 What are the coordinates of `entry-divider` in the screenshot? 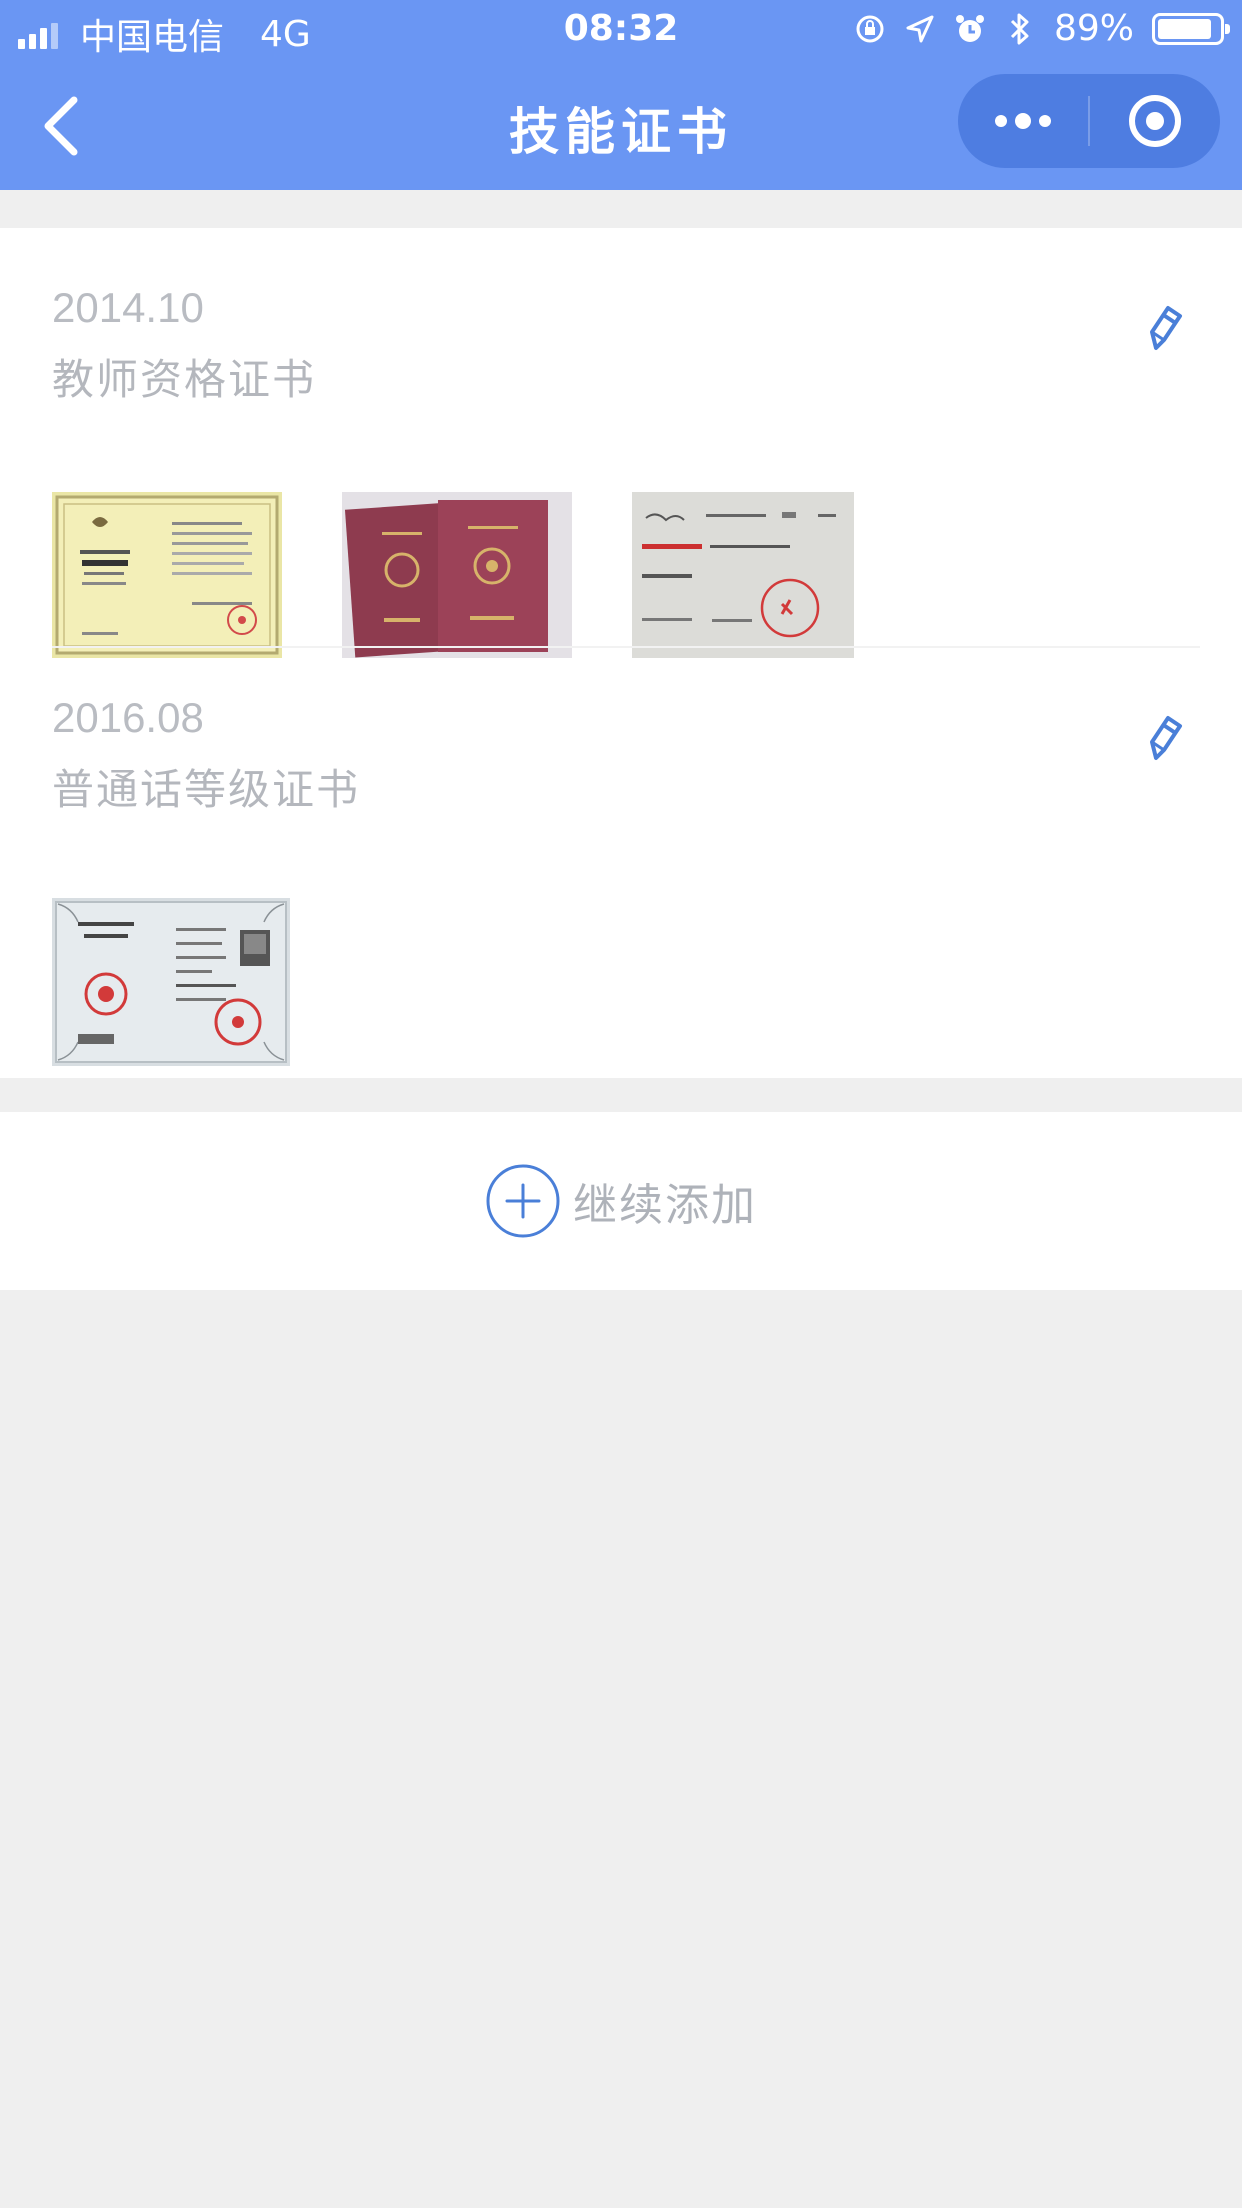 It's located at (626, 647).